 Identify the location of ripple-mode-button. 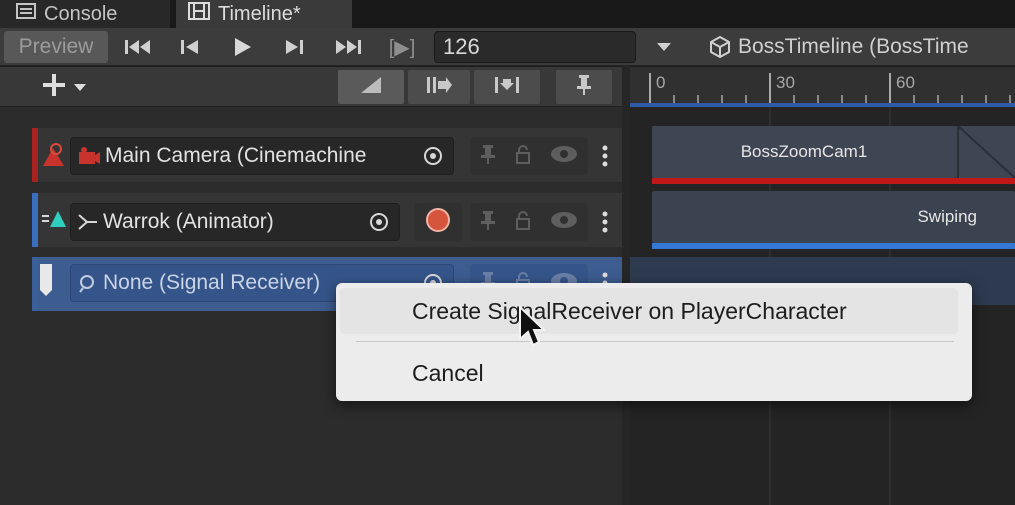
(439, 87).